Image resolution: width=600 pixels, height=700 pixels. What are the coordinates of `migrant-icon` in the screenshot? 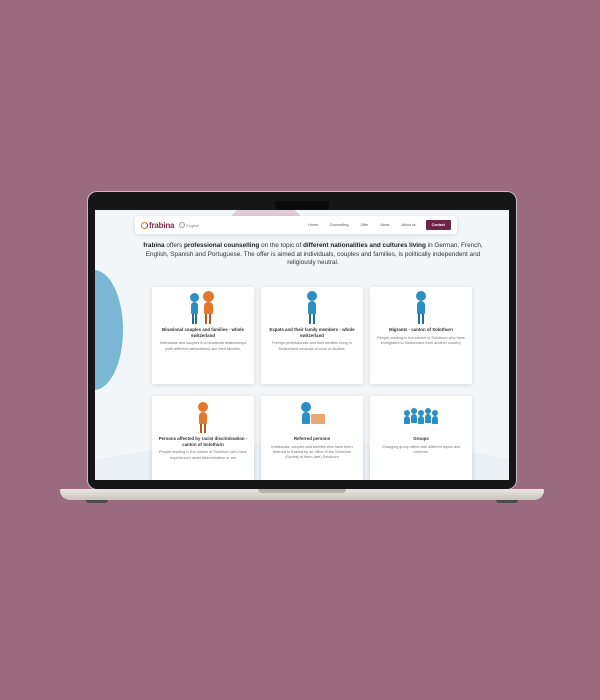 It's located at (421, 309).